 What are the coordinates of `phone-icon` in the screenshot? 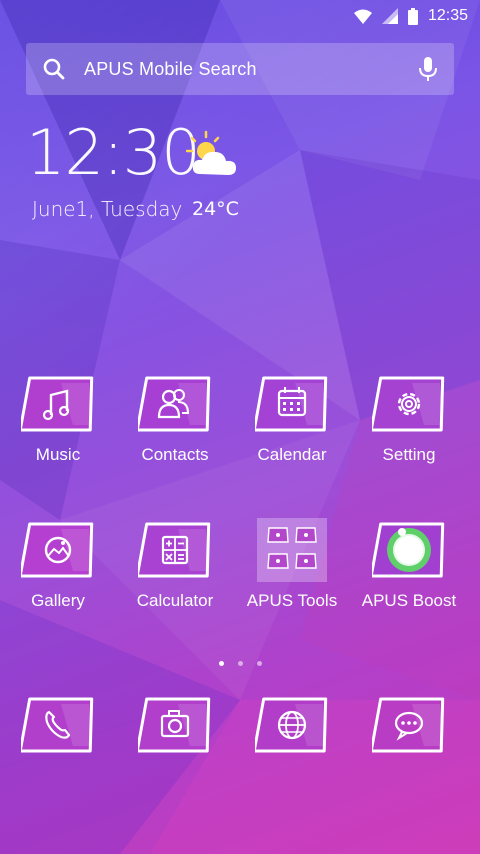 It's located at (57, 725).